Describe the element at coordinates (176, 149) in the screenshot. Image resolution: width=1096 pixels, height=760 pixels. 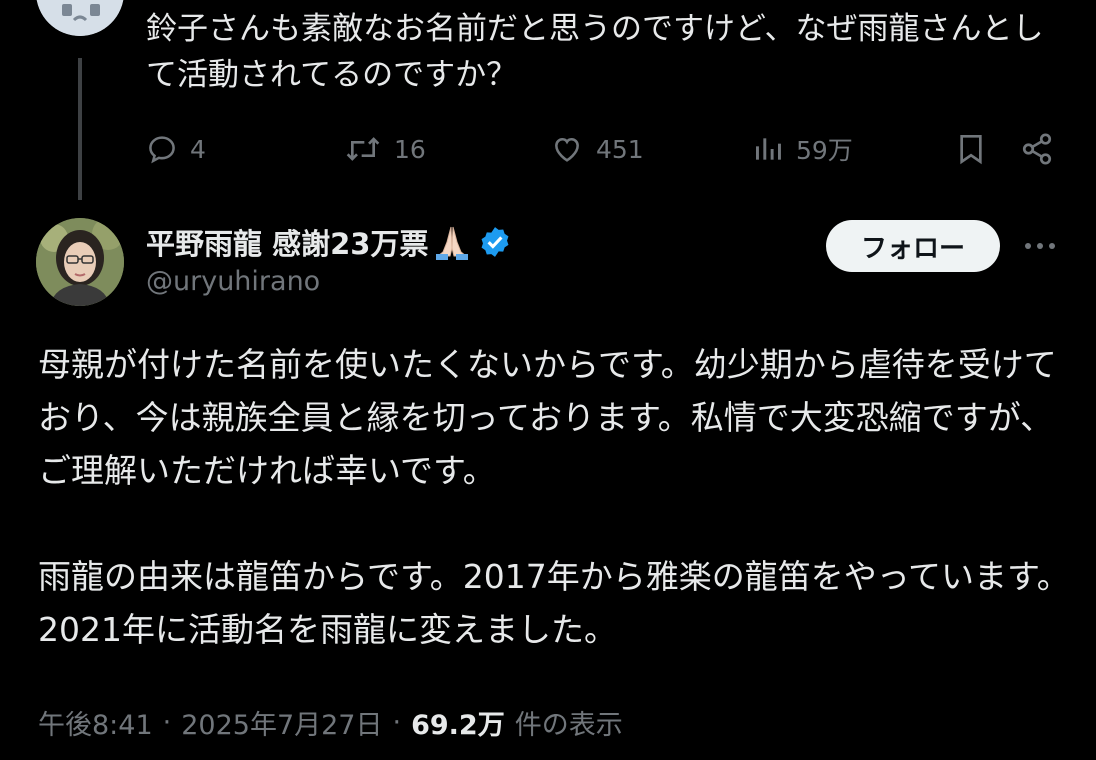
I see `reply-button: 4` at that location.